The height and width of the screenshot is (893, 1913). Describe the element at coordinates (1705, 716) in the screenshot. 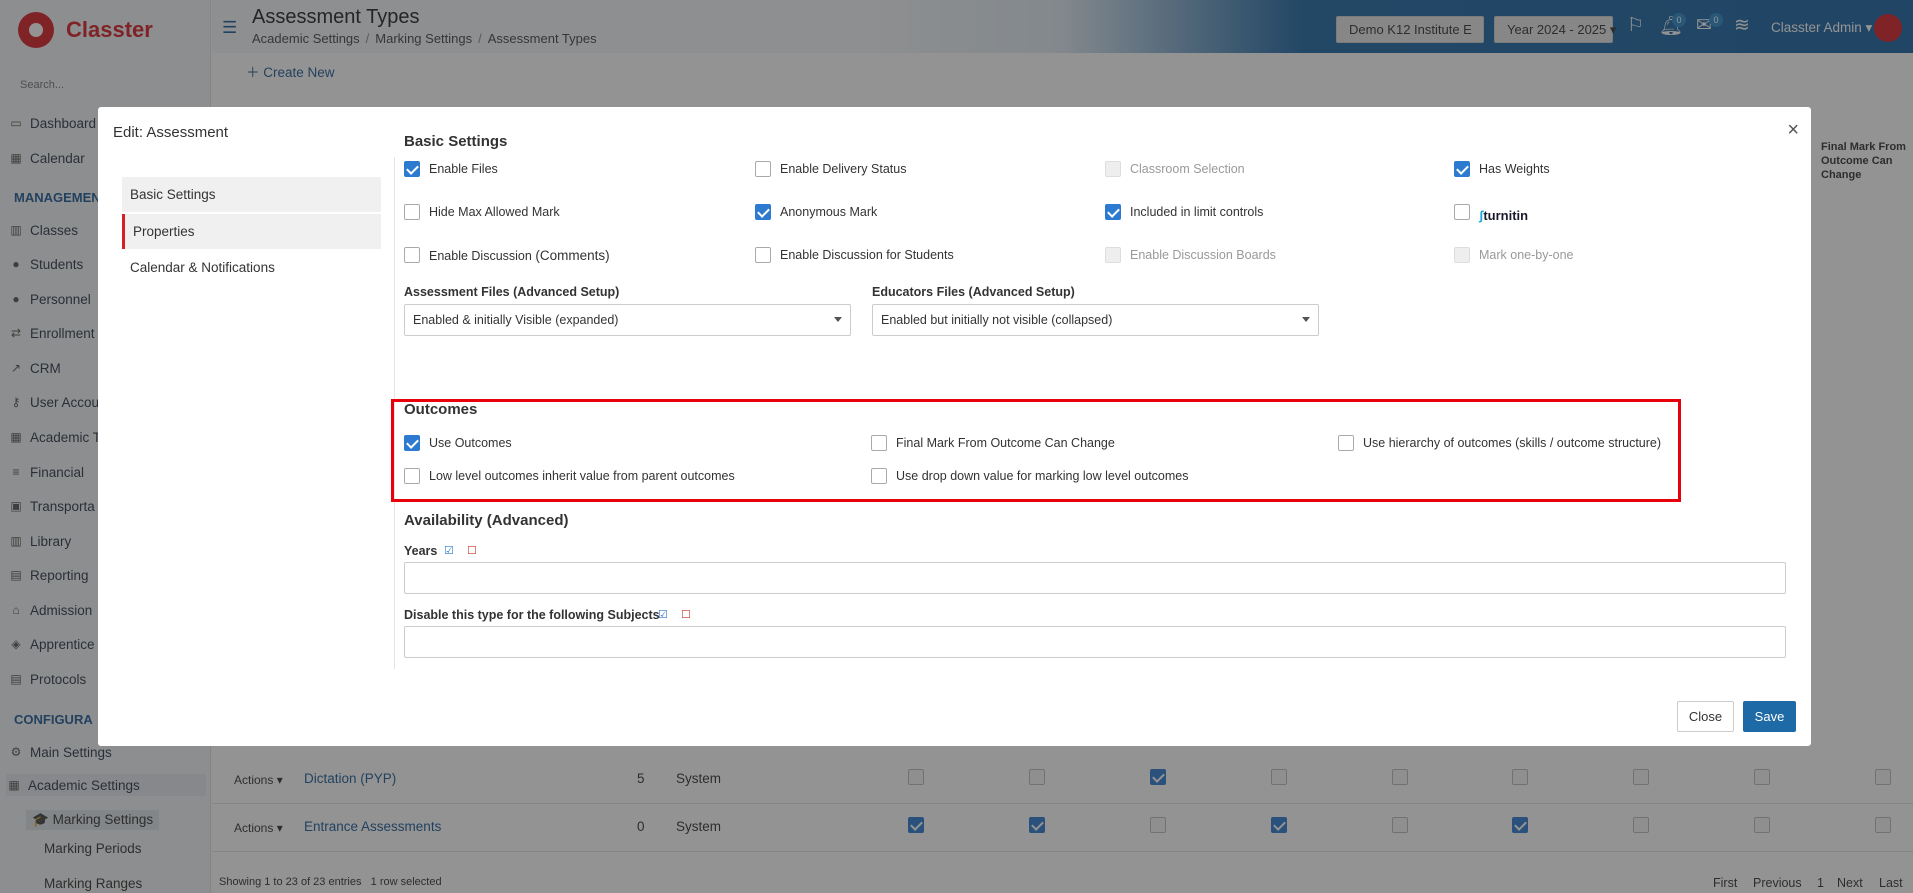

I see `close-button: Close` at that location.